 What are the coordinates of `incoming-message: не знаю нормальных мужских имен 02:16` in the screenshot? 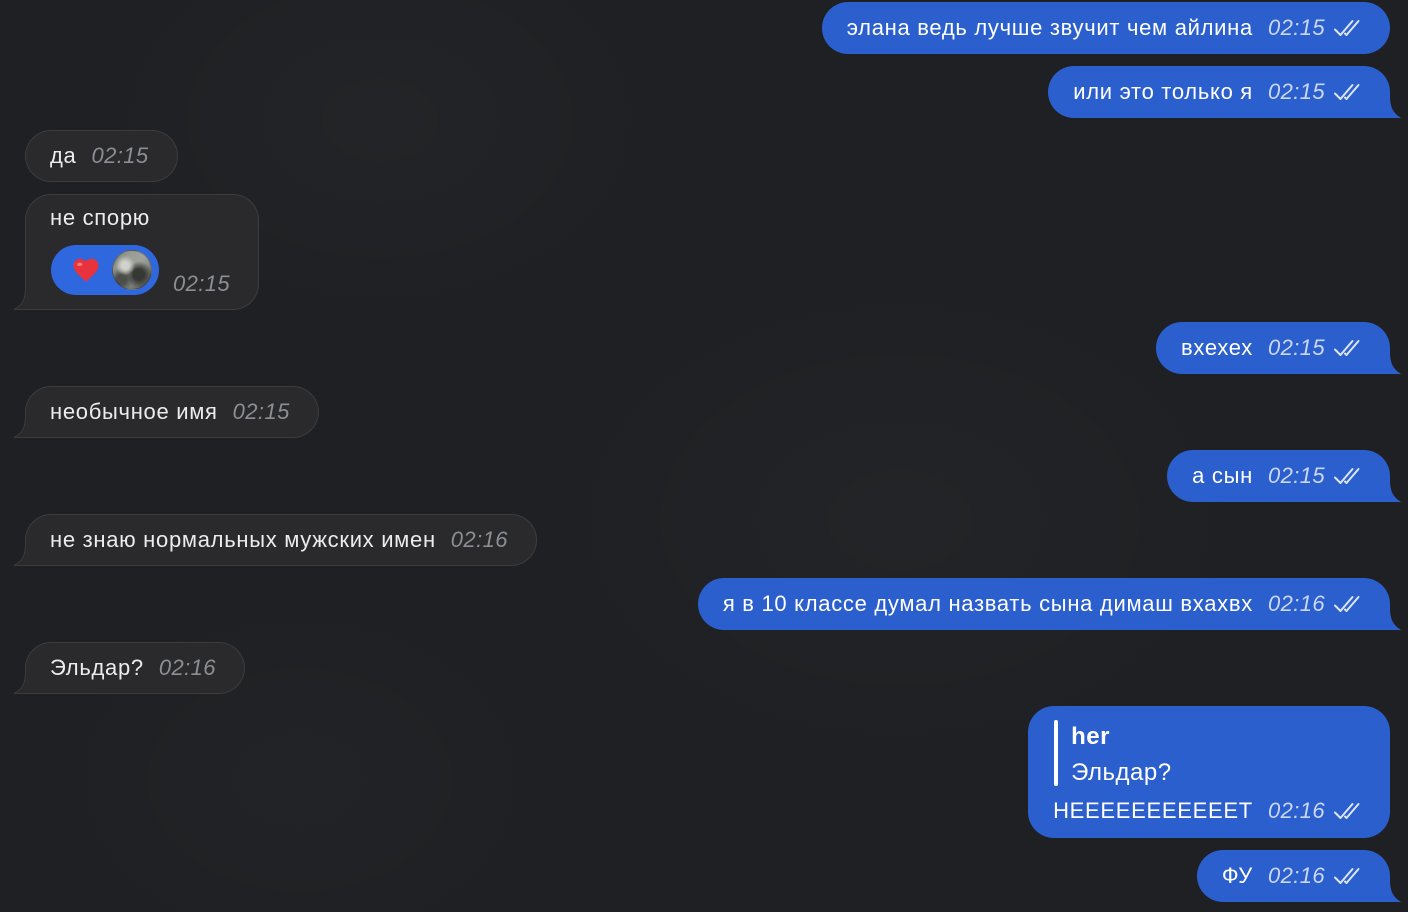 It's located at (275, 540).